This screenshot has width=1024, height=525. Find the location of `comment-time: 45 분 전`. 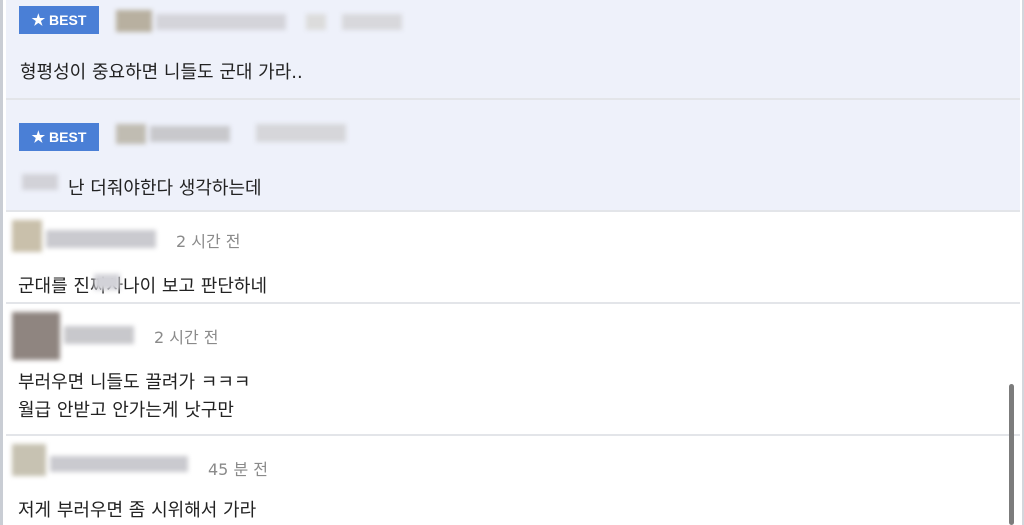

comment-time: 45 분 전 is located at coordinates (238, 469).